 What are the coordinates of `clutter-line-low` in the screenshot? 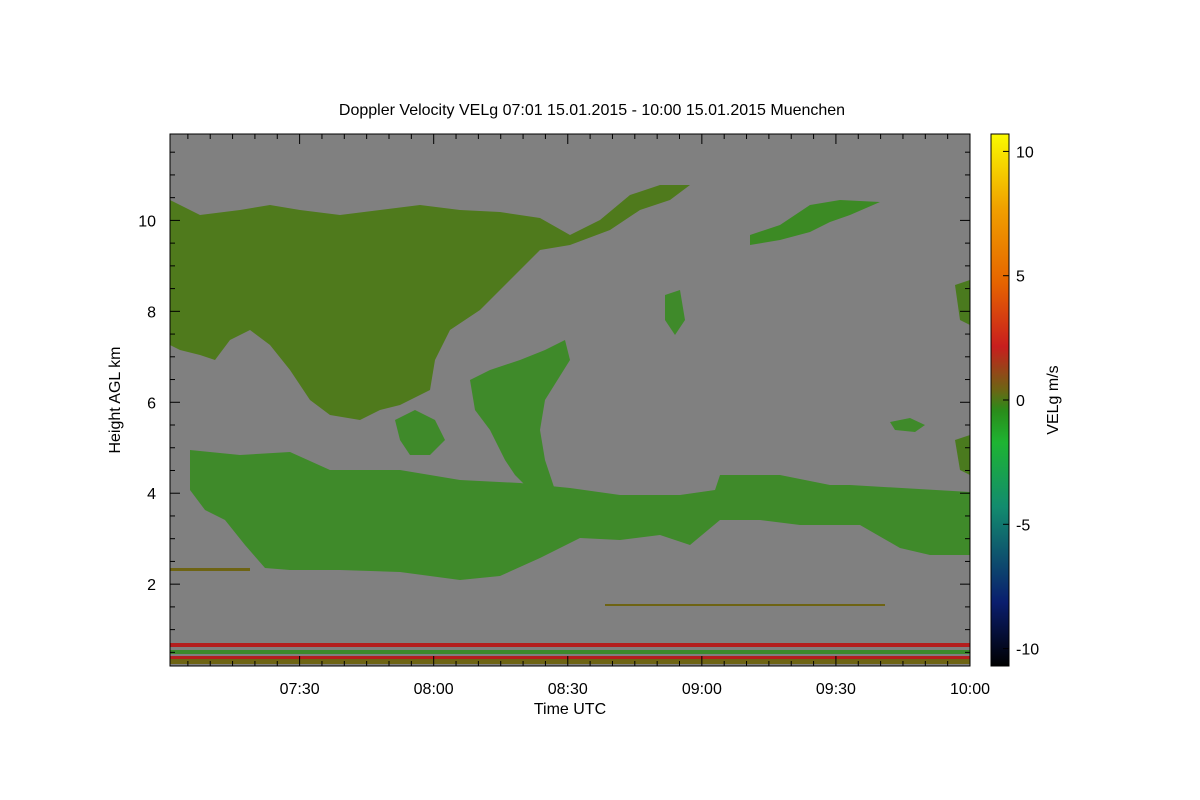 It's located at (210, 569).